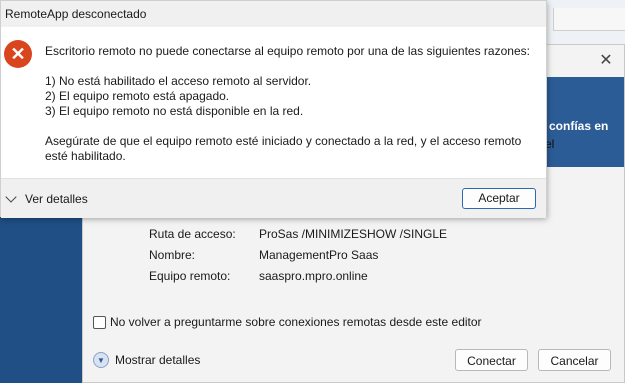 Image resolution: width=625 pixels, height=383 pixels. Describe the element at coordinates (158, 360) in the screenshot. I see `show-details-label: Mostrar detalles` at that location.